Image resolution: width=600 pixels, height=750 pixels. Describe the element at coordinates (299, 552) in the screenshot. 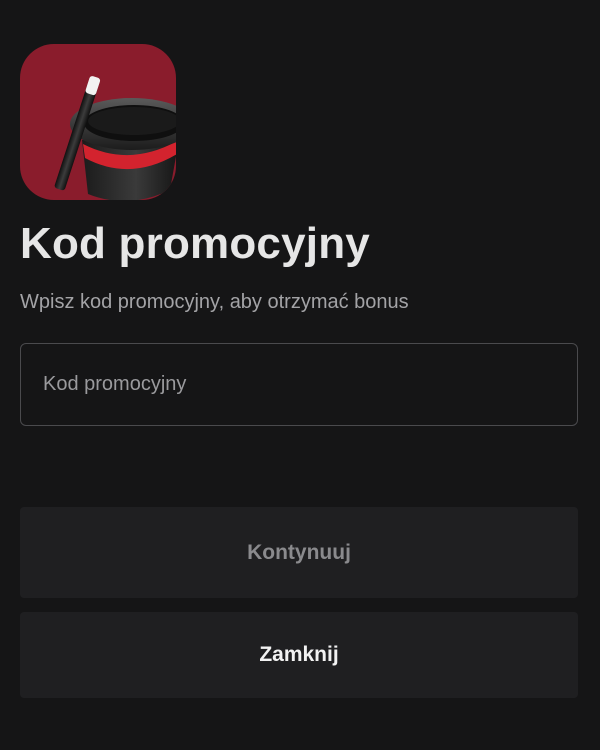

I see `continue-button: Kontynuuj` at that location.